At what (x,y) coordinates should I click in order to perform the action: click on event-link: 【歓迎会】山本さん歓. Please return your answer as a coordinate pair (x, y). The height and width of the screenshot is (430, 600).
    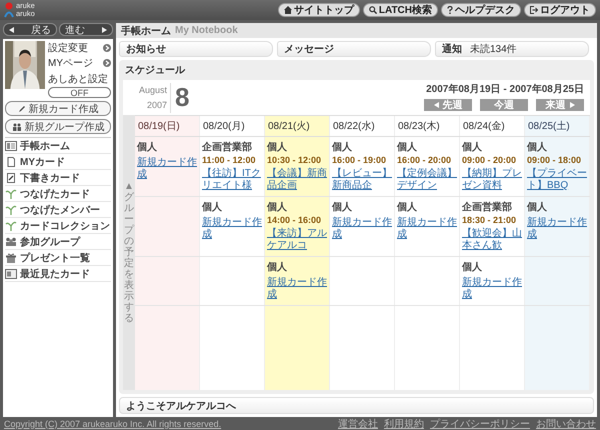
    Looking at the image, I should click on (492, 240).